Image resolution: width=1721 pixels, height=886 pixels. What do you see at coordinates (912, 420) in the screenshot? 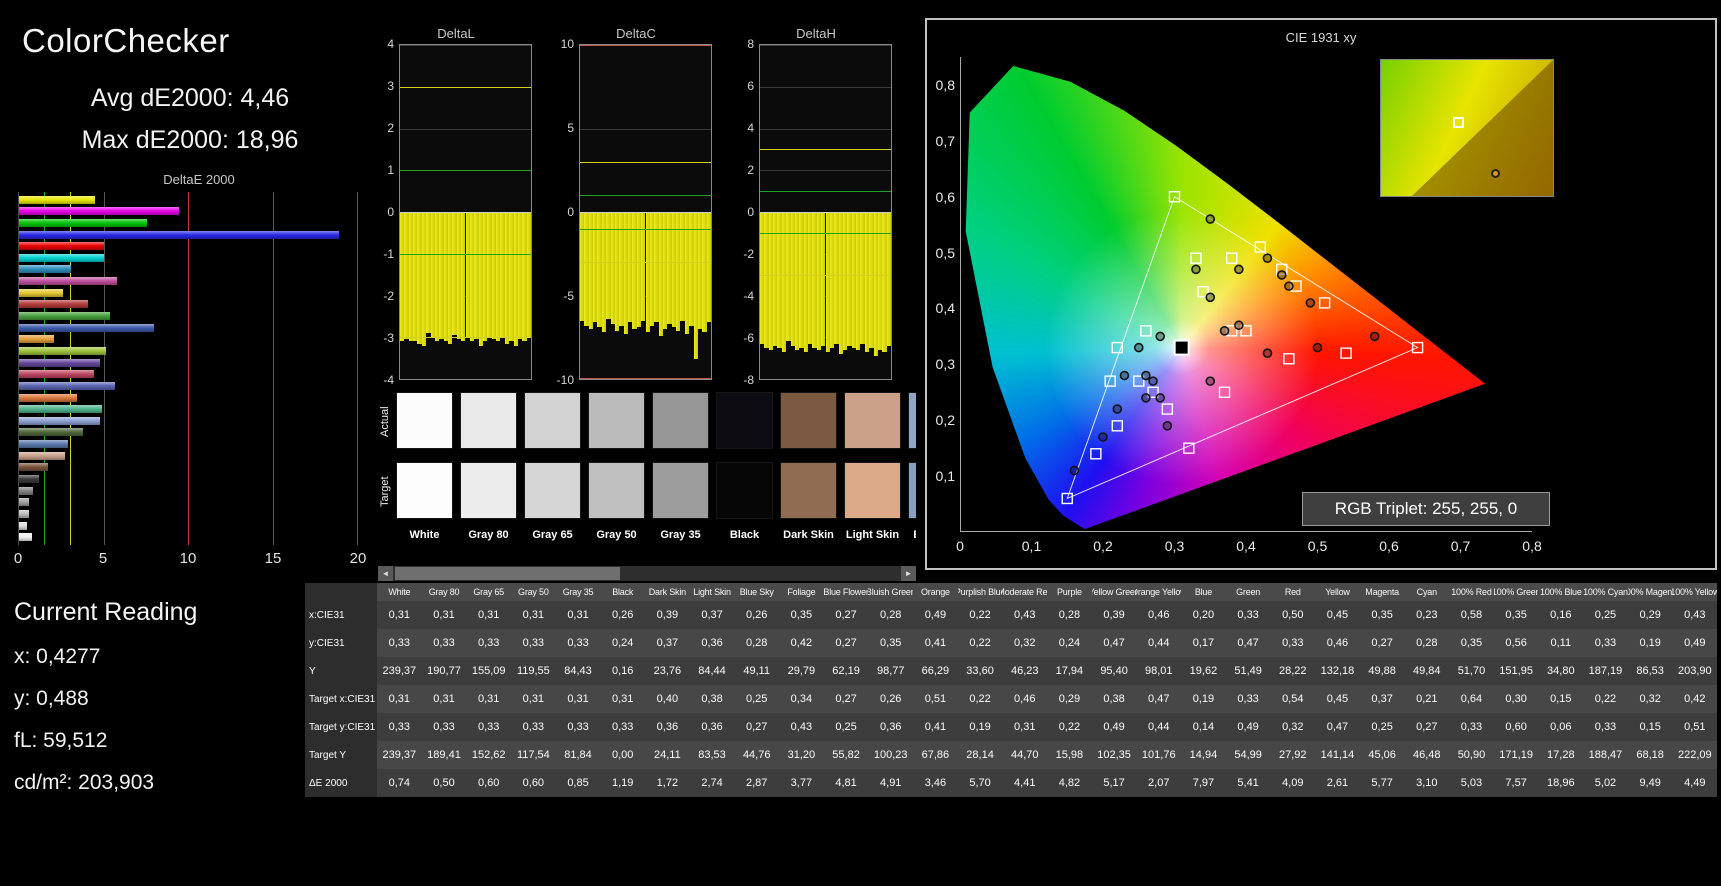
I see `swatch-actual-blue-sky` at bounding box center [912, 420].